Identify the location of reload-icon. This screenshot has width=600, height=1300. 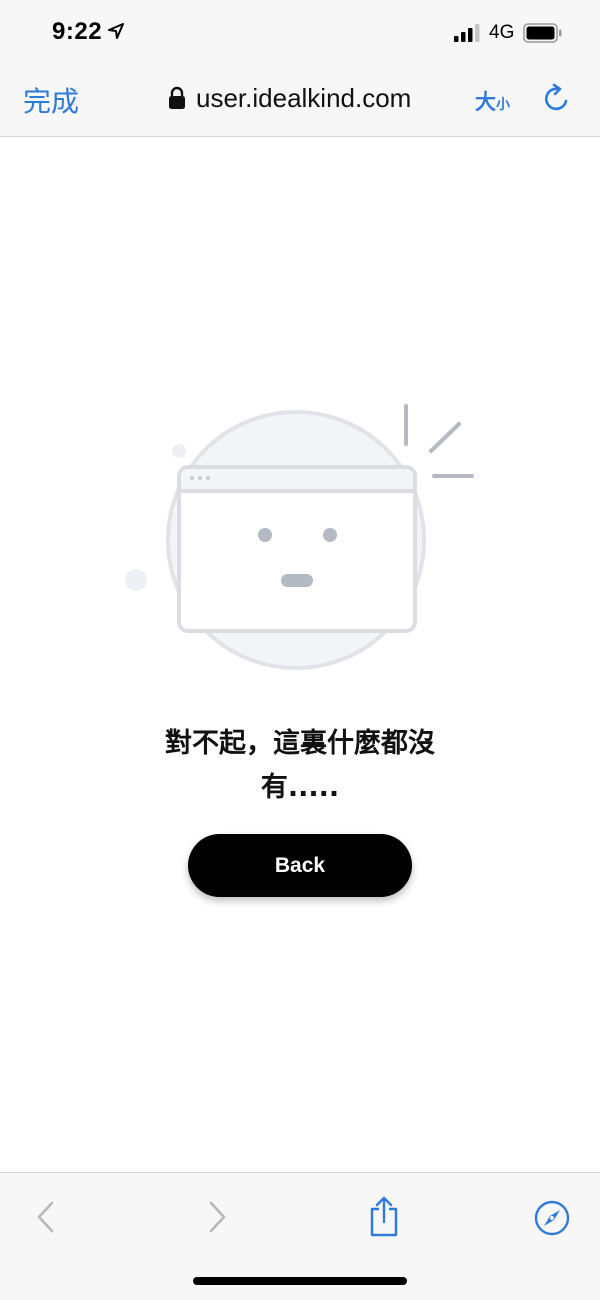
(557, 99).